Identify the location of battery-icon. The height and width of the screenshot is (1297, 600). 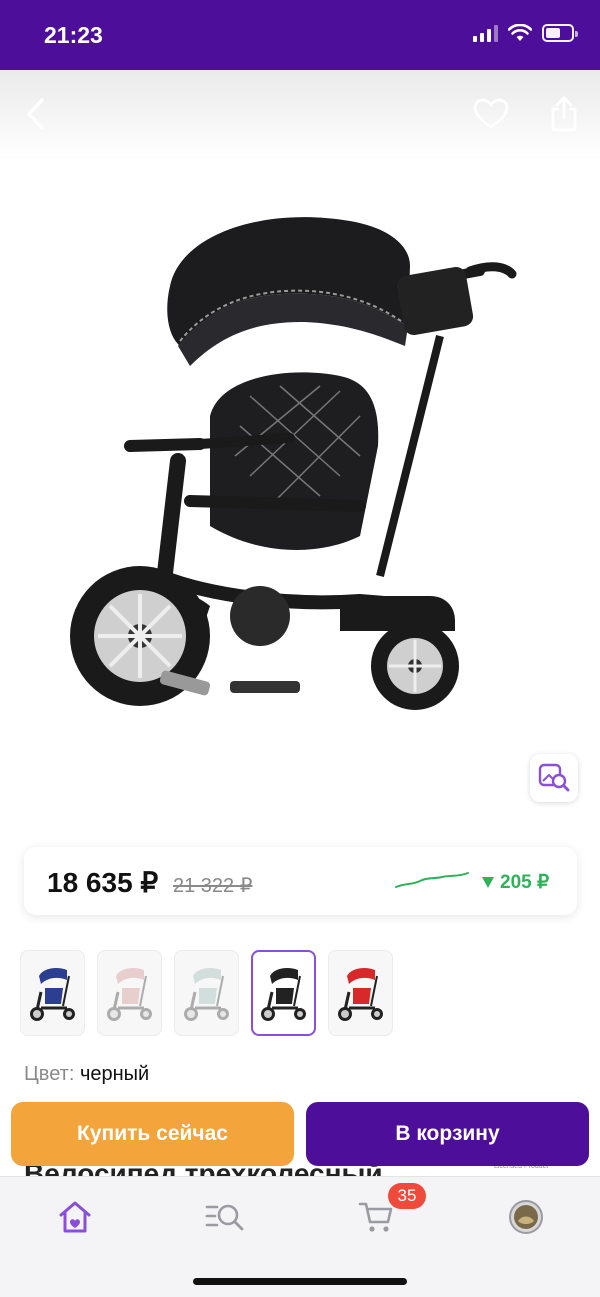
(560, 33).